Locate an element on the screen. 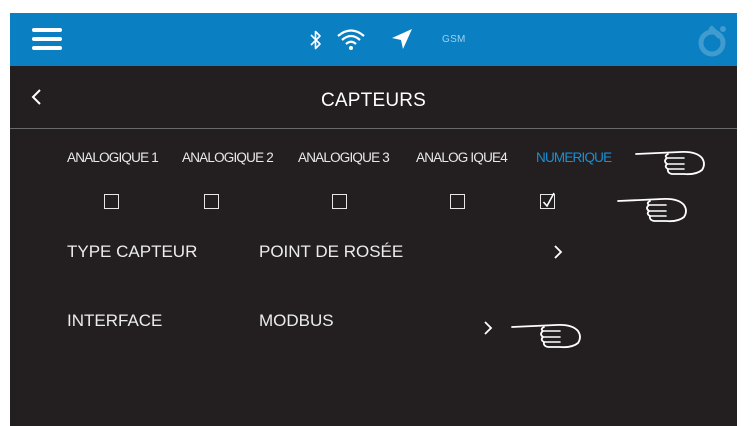  tab-numerique: NUMERIQUE is located at coordinates (574, 157).